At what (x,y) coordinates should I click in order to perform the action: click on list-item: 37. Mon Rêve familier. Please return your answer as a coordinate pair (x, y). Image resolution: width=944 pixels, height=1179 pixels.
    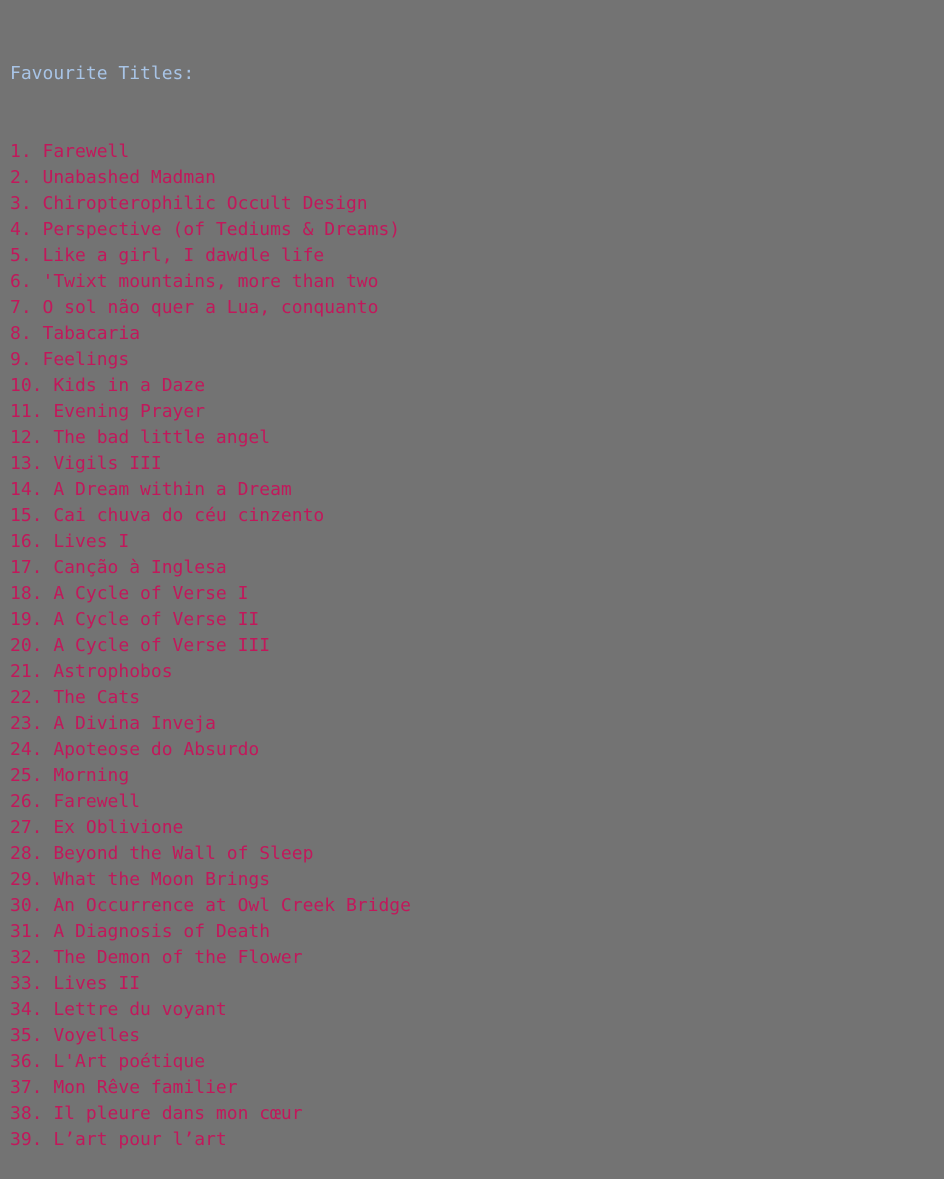
    Looking at the image, I should click on (124, 1087).